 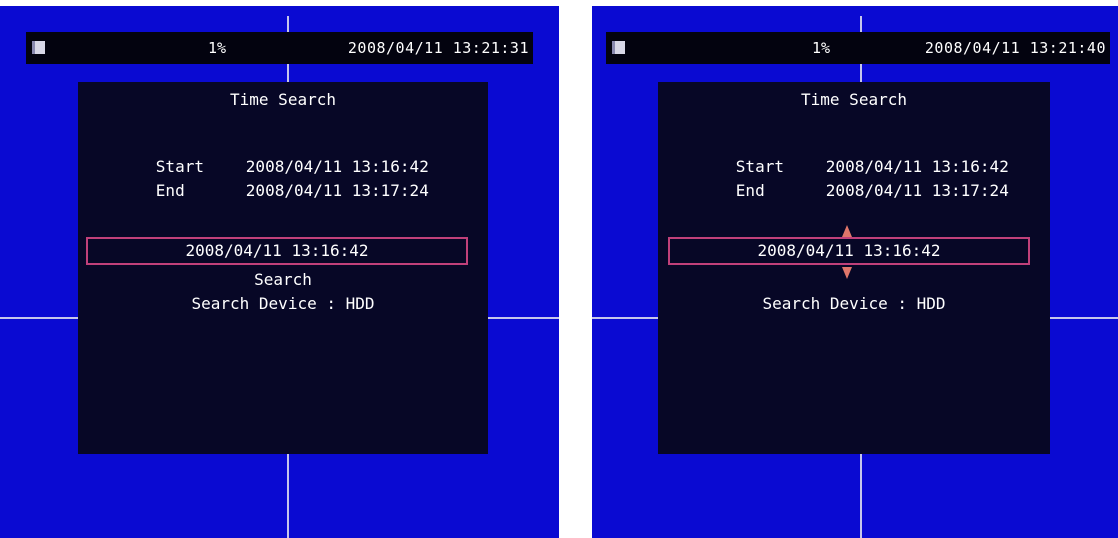 I want to click on search-button: Search, so click(x=283, y=279).